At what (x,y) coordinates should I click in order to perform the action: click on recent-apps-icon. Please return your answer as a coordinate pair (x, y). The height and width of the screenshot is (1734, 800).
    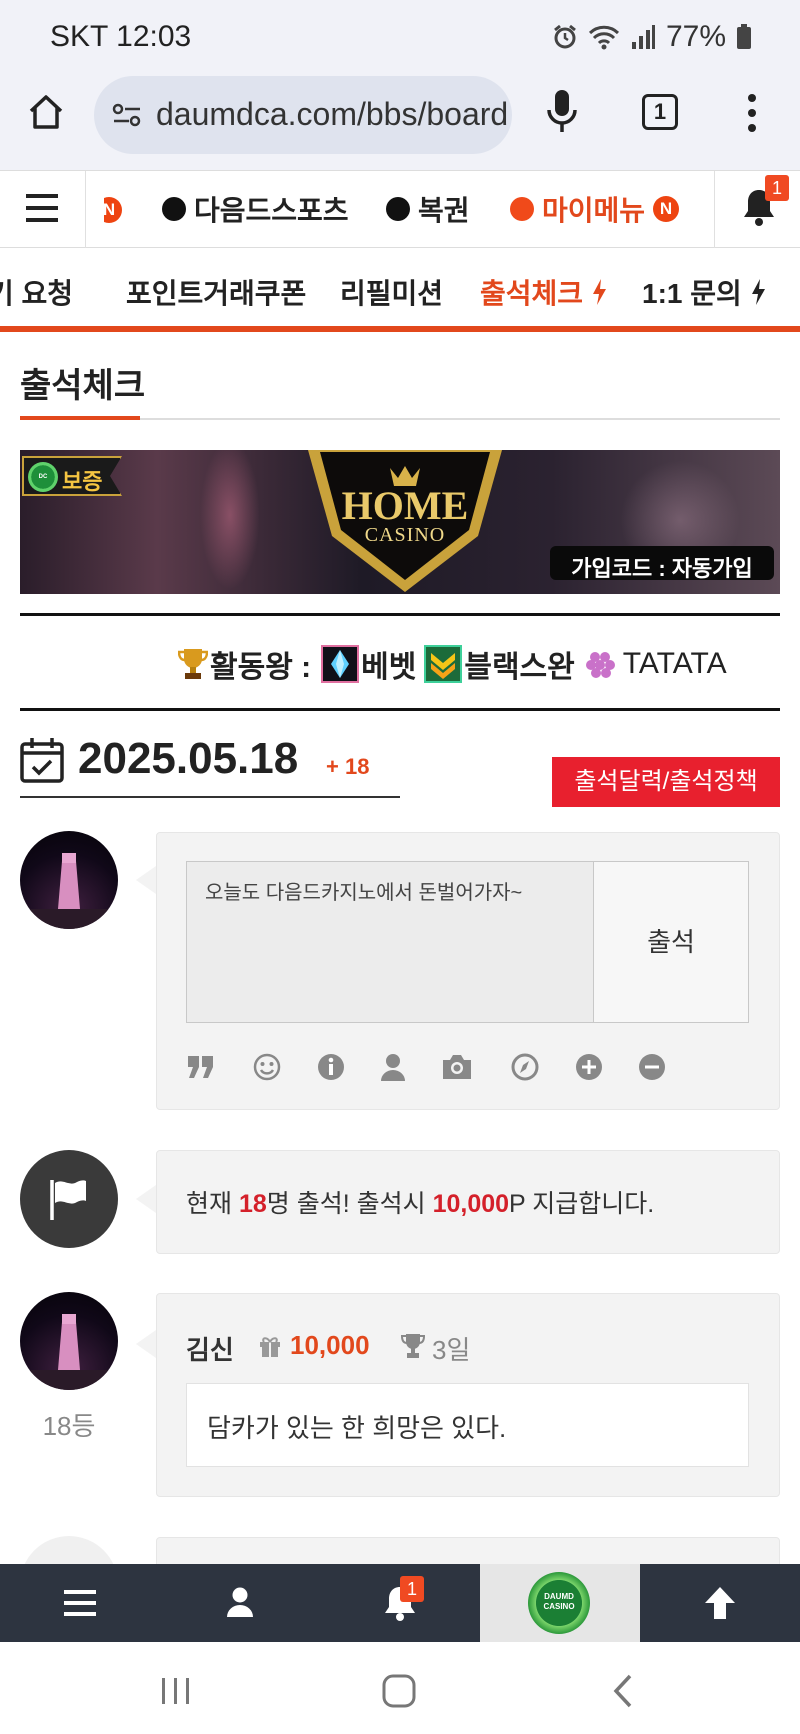
    Looking at the image, I should click on (176, 1691).